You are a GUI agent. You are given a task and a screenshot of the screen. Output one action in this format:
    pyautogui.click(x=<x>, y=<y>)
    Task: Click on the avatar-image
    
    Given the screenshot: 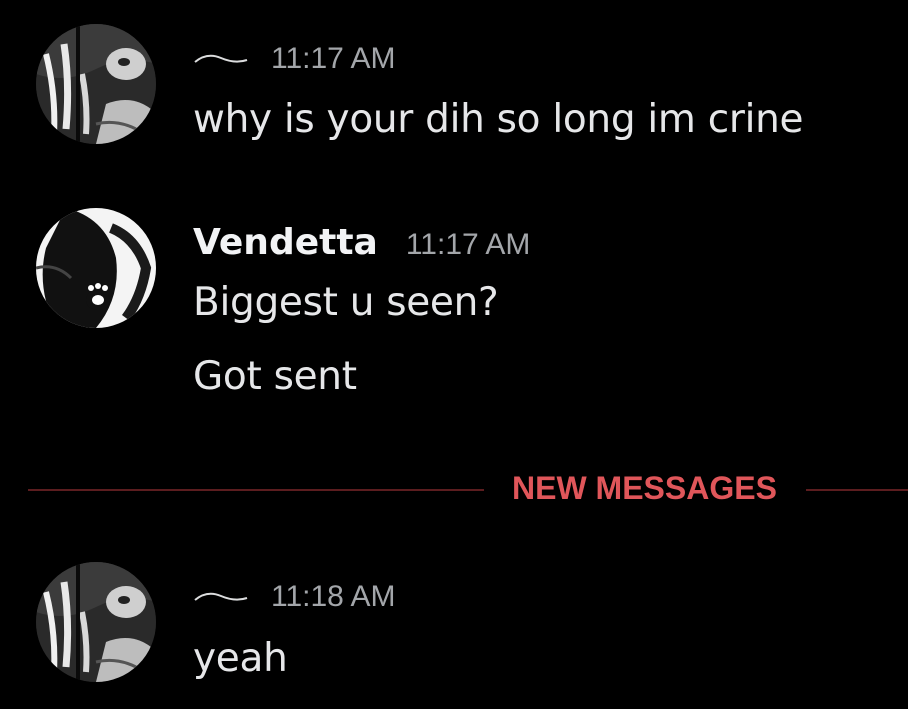 What is the action you would take?
    pyautogui.click(x=96, y=622)
    